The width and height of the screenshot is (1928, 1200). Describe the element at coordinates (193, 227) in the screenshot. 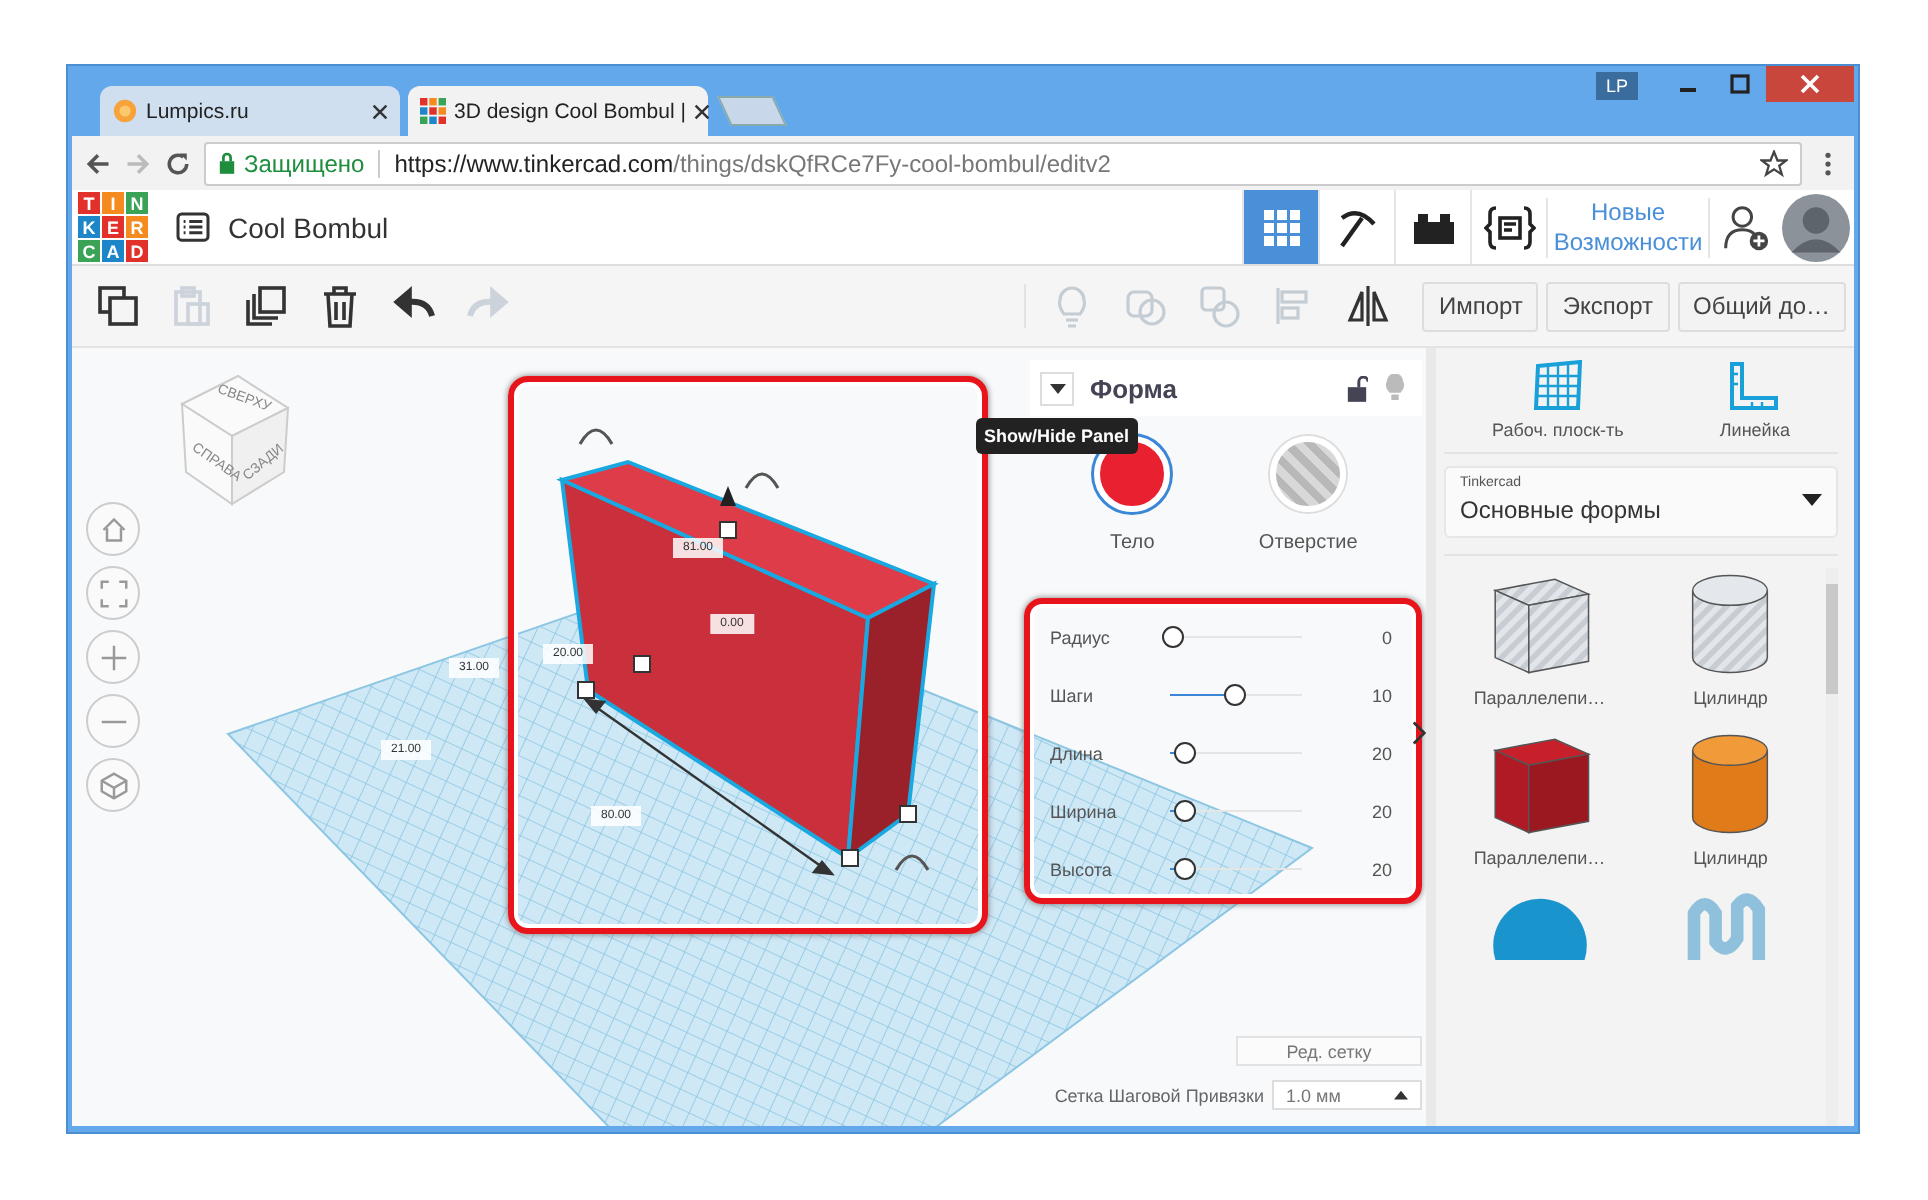

I see `list-icon` at that location.